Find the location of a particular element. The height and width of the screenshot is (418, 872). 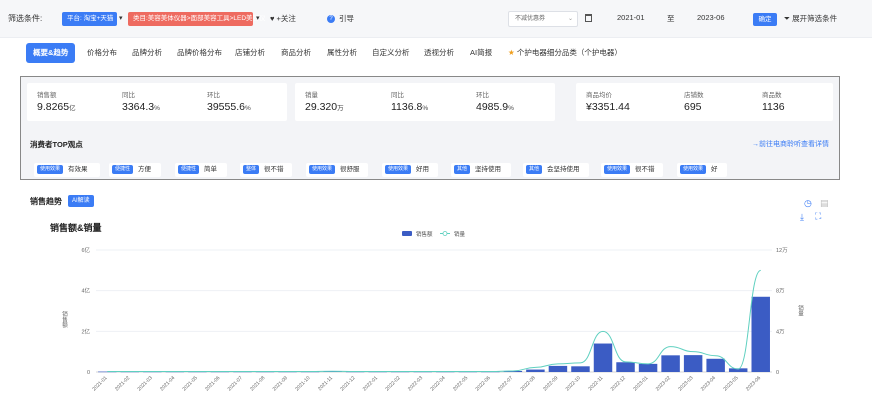

x-tick-label: 2021-07 is located at coordinates (235, 383).